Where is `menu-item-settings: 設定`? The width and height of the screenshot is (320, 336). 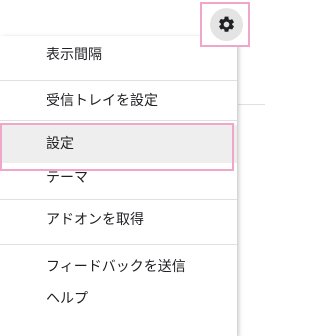 menu-item-settings: 設定 is located at coordinates (118, 144).